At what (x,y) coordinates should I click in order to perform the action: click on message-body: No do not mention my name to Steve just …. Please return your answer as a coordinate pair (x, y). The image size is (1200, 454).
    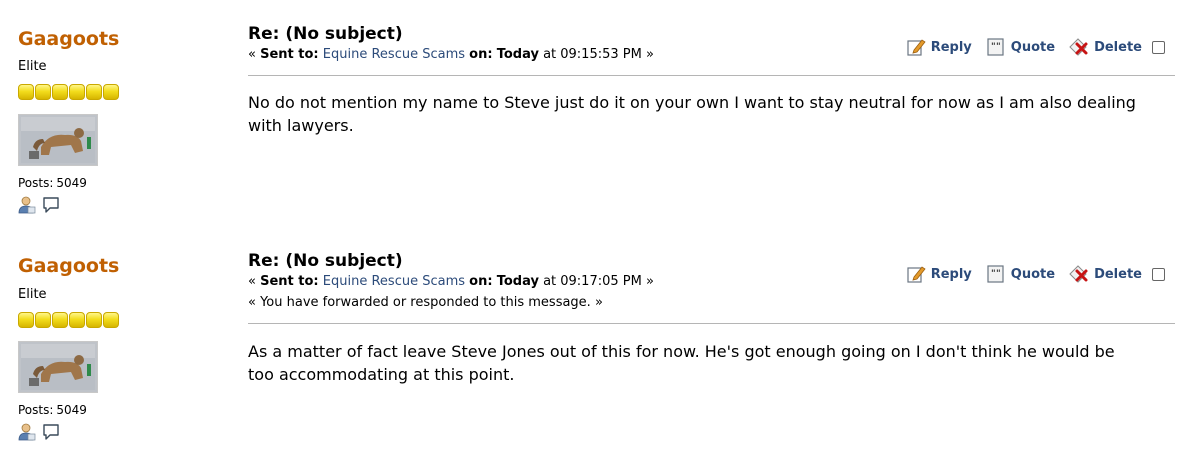
    Looking at the image, I should click on (692, 114).